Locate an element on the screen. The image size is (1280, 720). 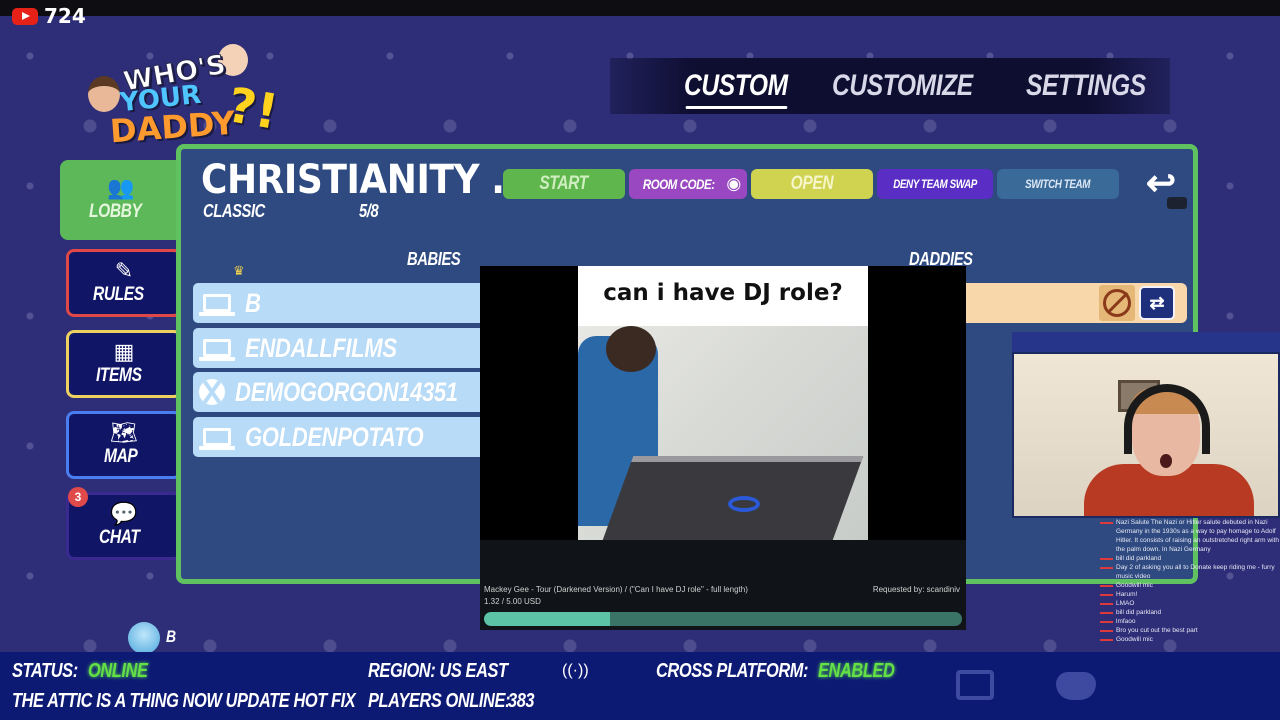
keybind-hint-icon is located at coordinates (1177, 203).